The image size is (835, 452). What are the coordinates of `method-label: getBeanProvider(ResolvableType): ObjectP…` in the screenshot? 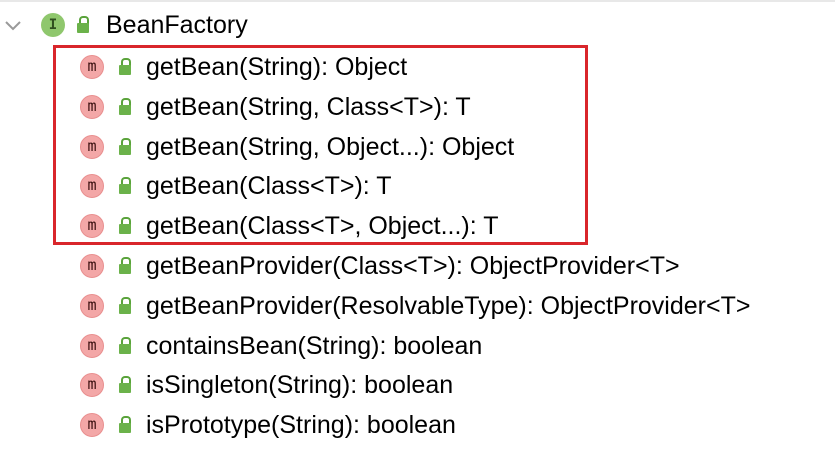 It's located at (448, 305).